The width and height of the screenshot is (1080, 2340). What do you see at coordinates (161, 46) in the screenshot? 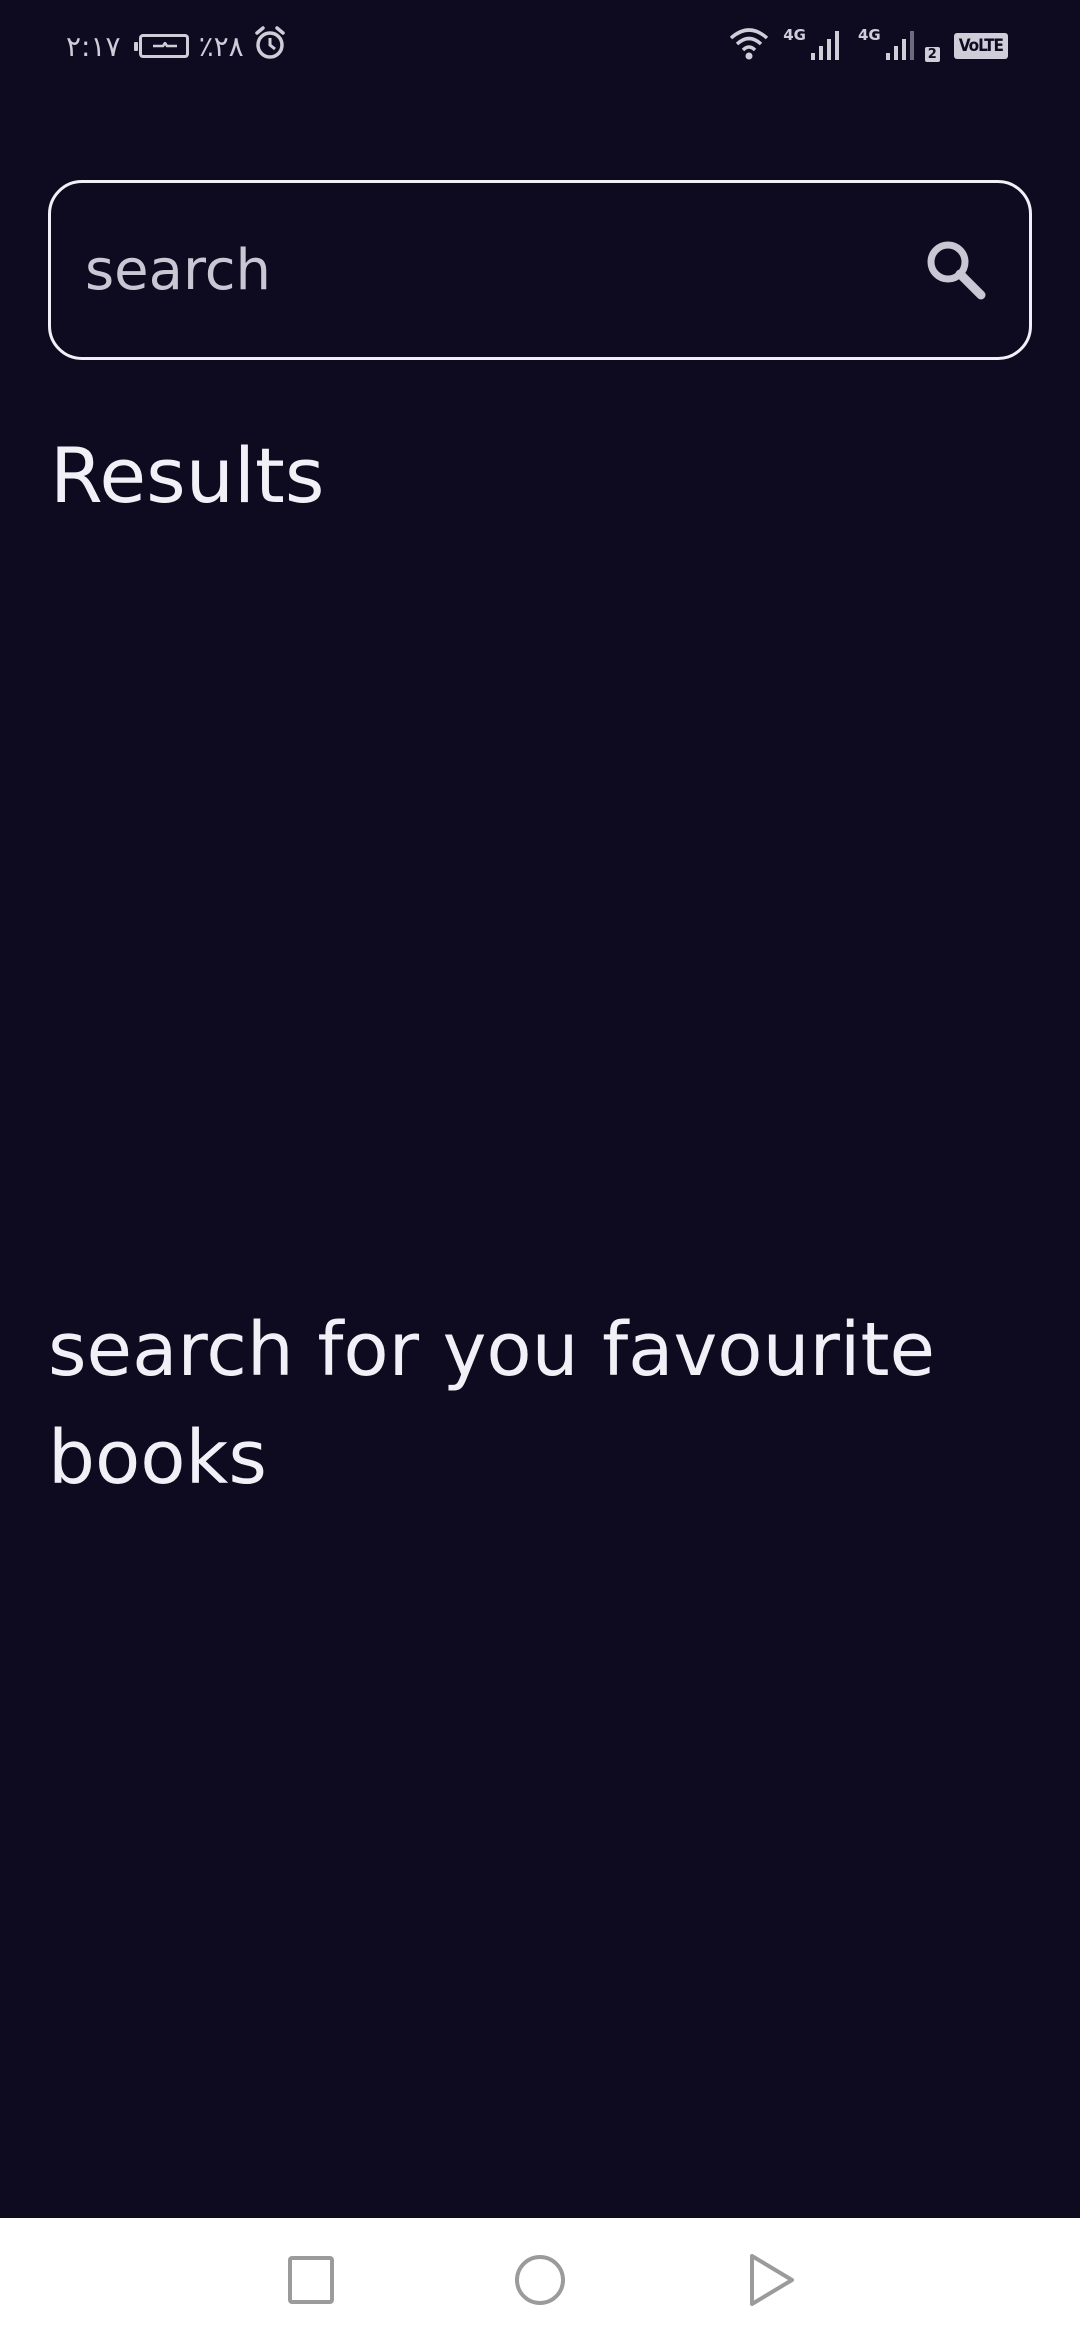
I see `battery-icon` at bounding box center [161, 46].